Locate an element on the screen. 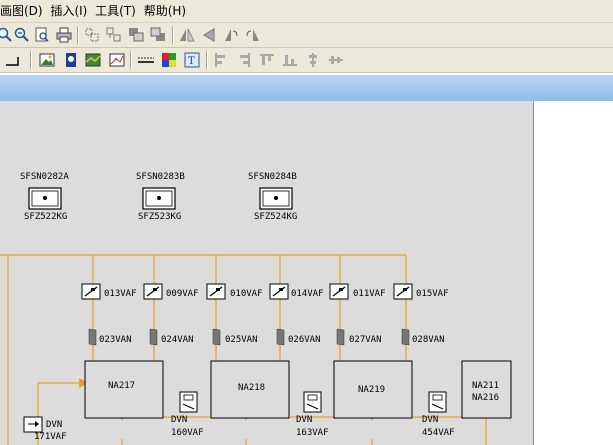  unit-na217: NA217 is located at coordinates (124, 389).